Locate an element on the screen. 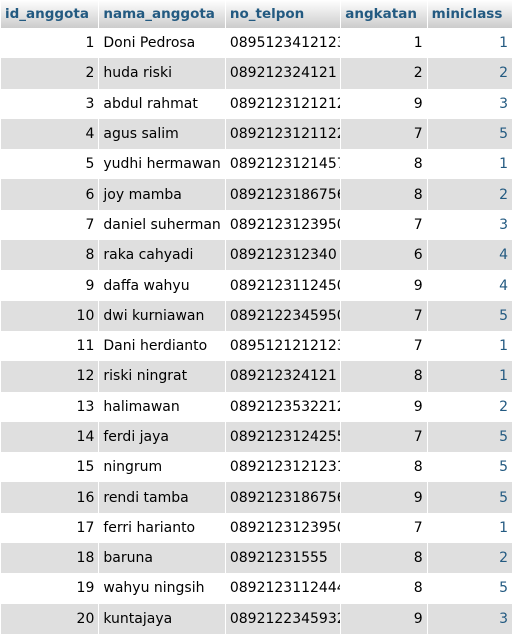 The width and height of the screenshot is (513, 634). cell-id-anggota: 1 is located at coordinates (50, 43).